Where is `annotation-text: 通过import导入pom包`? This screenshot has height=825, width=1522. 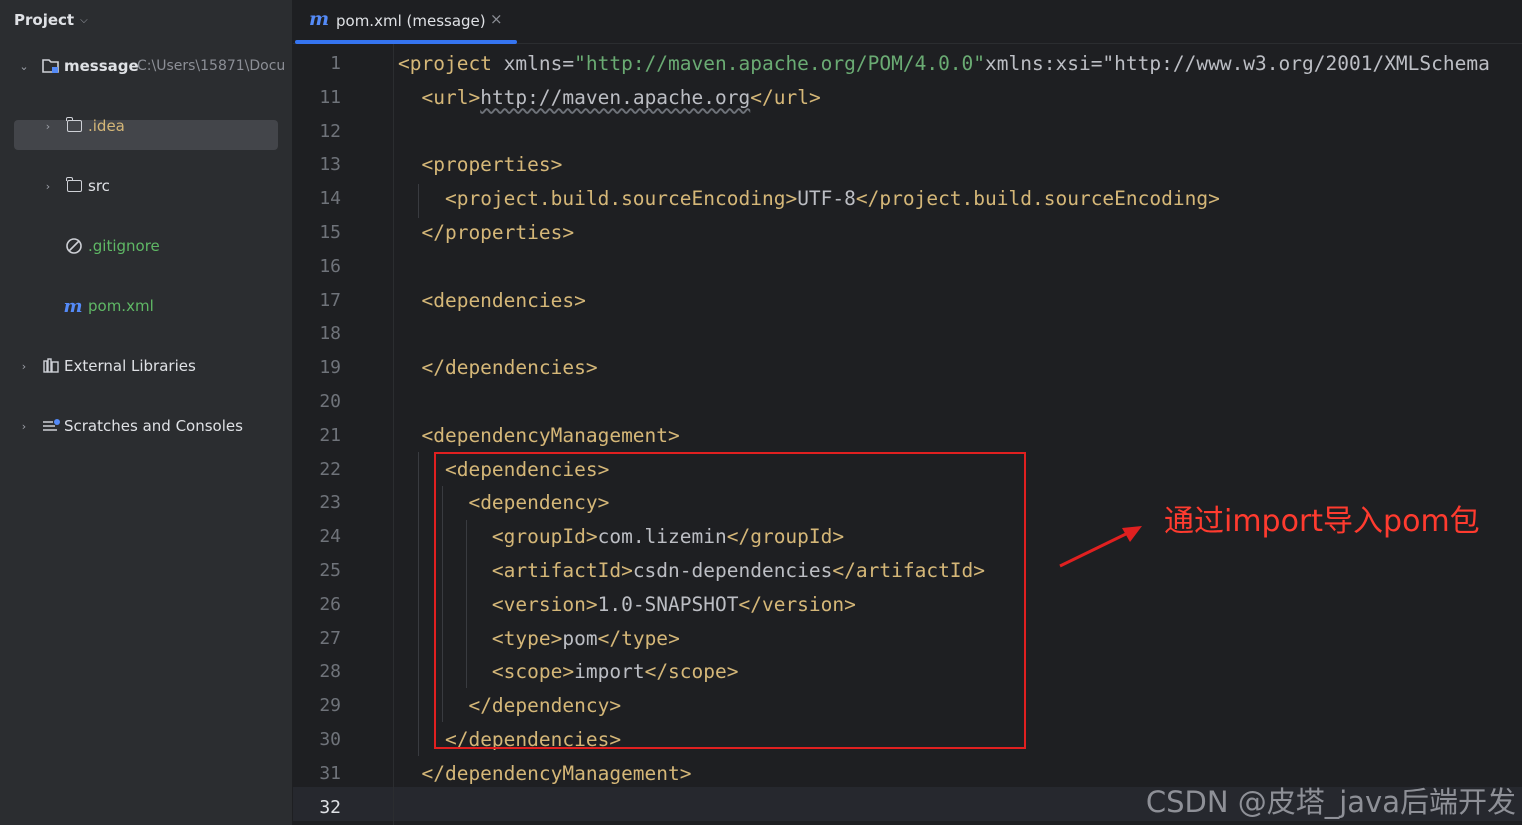 annotation-text: 通过import导入pom包 is located at coordinates (1322, 521).